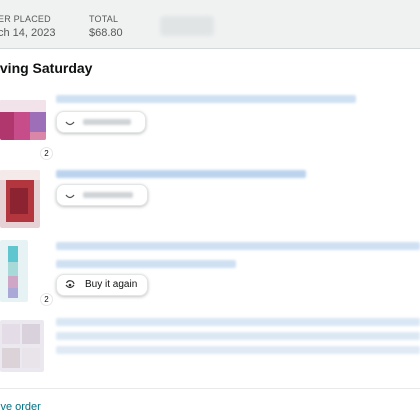 The height and width of the screenshot is (420, 420). I want to click on ship-to-blurred, so click(187, 26).